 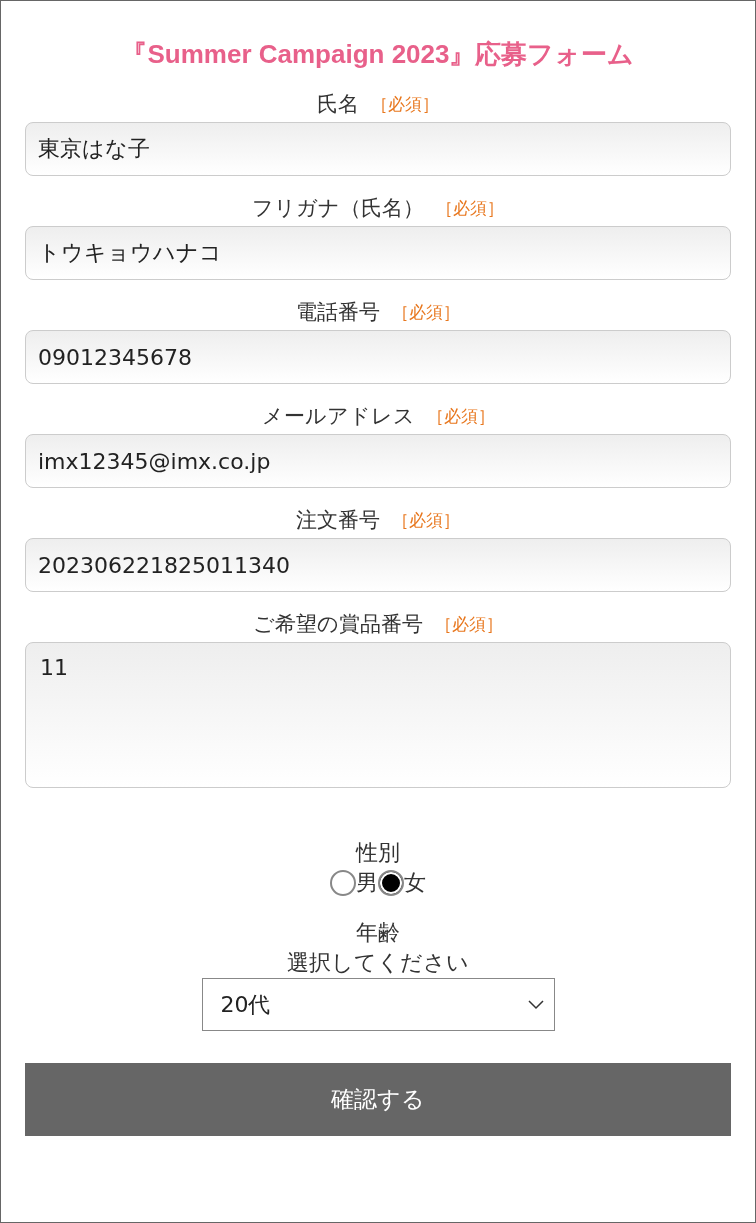 What do you see at coordinates (378, 357) in the screenshot?
I see `input-field: 09012345678` at bounding box center [378, 357].